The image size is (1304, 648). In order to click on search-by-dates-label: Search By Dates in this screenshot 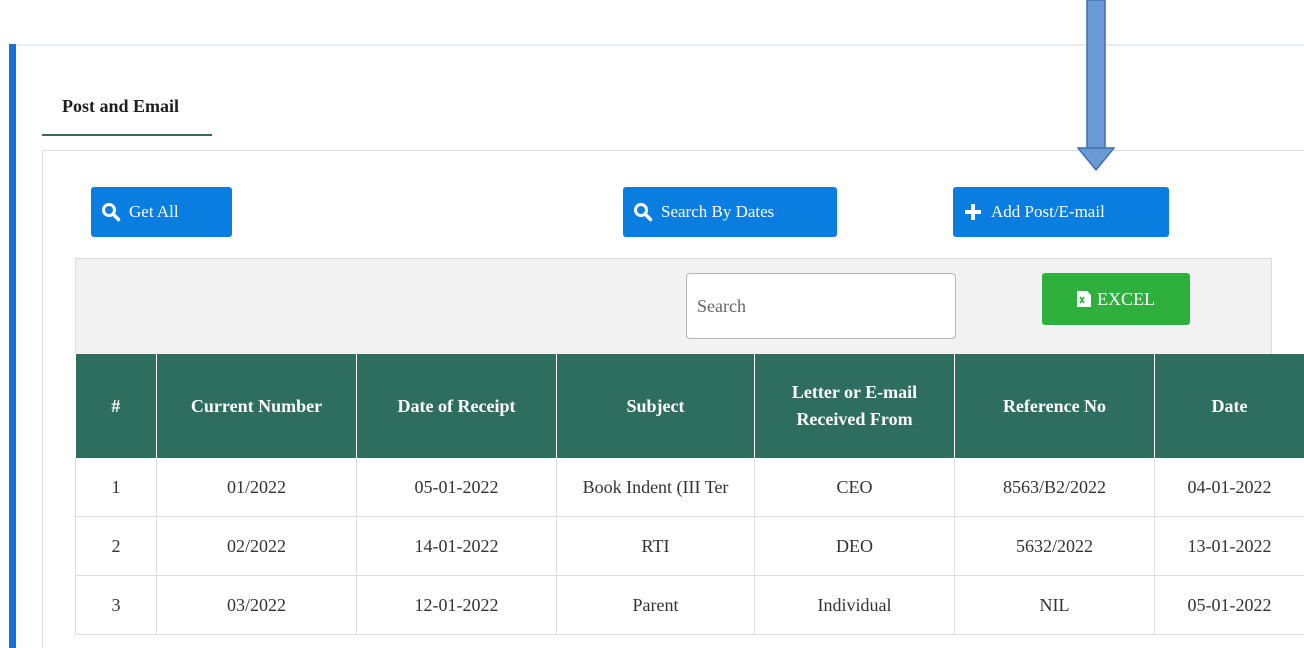, I will do `click(718, 211)`.